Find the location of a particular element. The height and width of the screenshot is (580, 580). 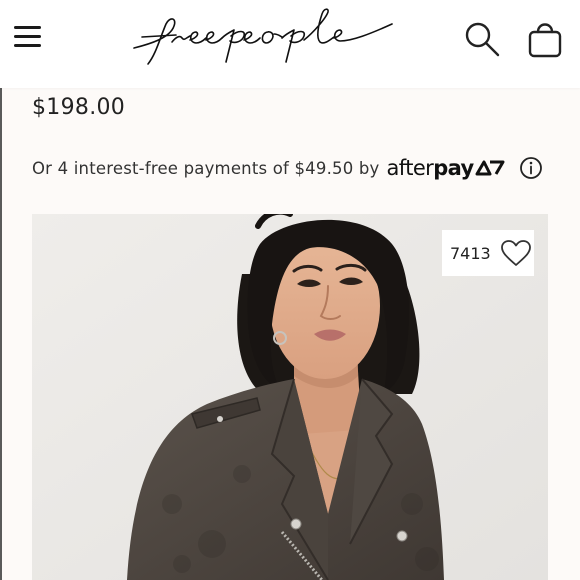

favorite-count: 7413 is located at coordinates (470, 253).